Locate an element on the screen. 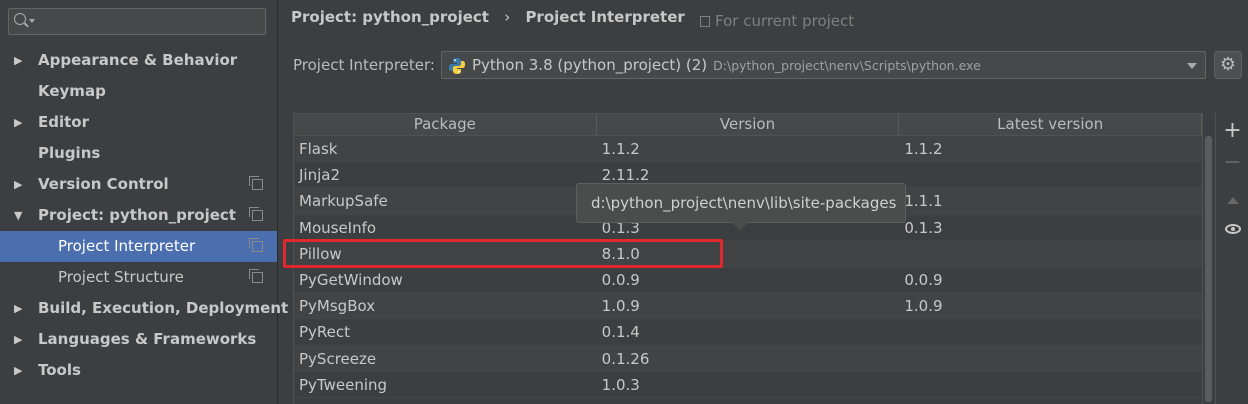  package-cell: PyScreeze is located at coordinates (338, 358).